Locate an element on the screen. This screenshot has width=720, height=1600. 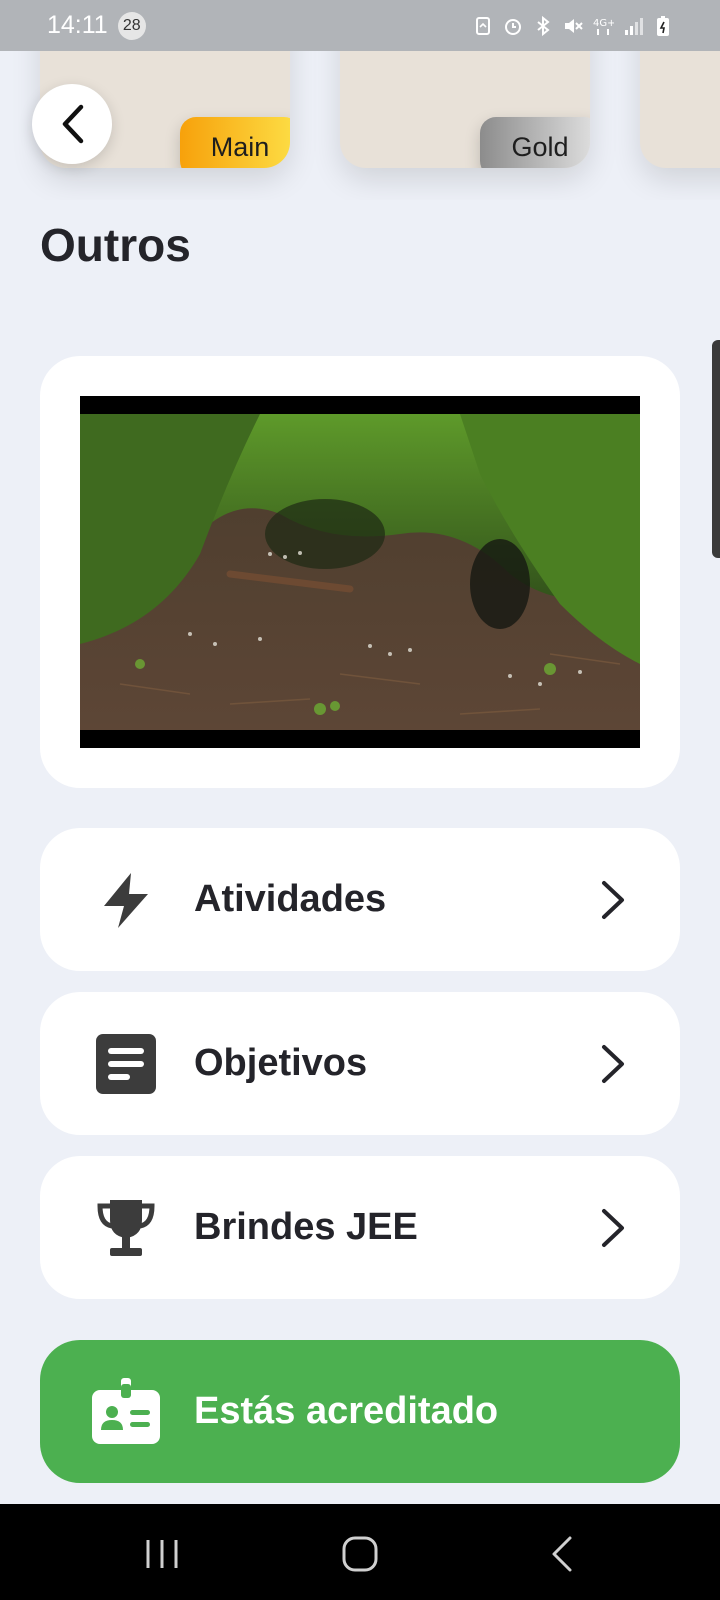
mute-icon is located at coordinates (574, 25).